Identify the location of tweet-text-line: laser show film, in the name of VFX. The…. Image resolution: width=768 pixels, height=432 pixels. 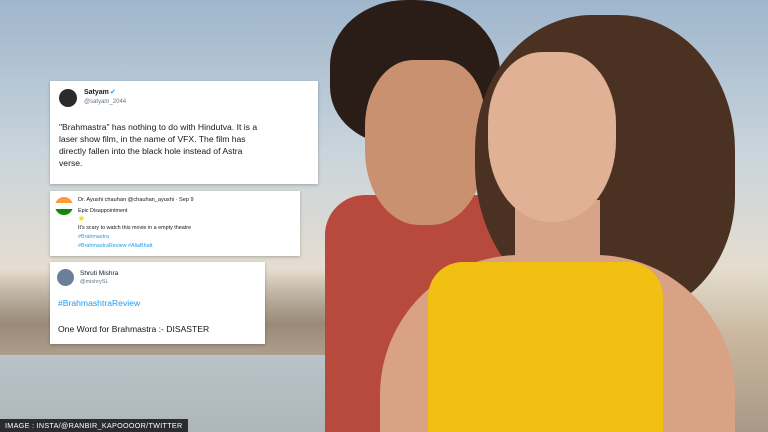
(152, 139).